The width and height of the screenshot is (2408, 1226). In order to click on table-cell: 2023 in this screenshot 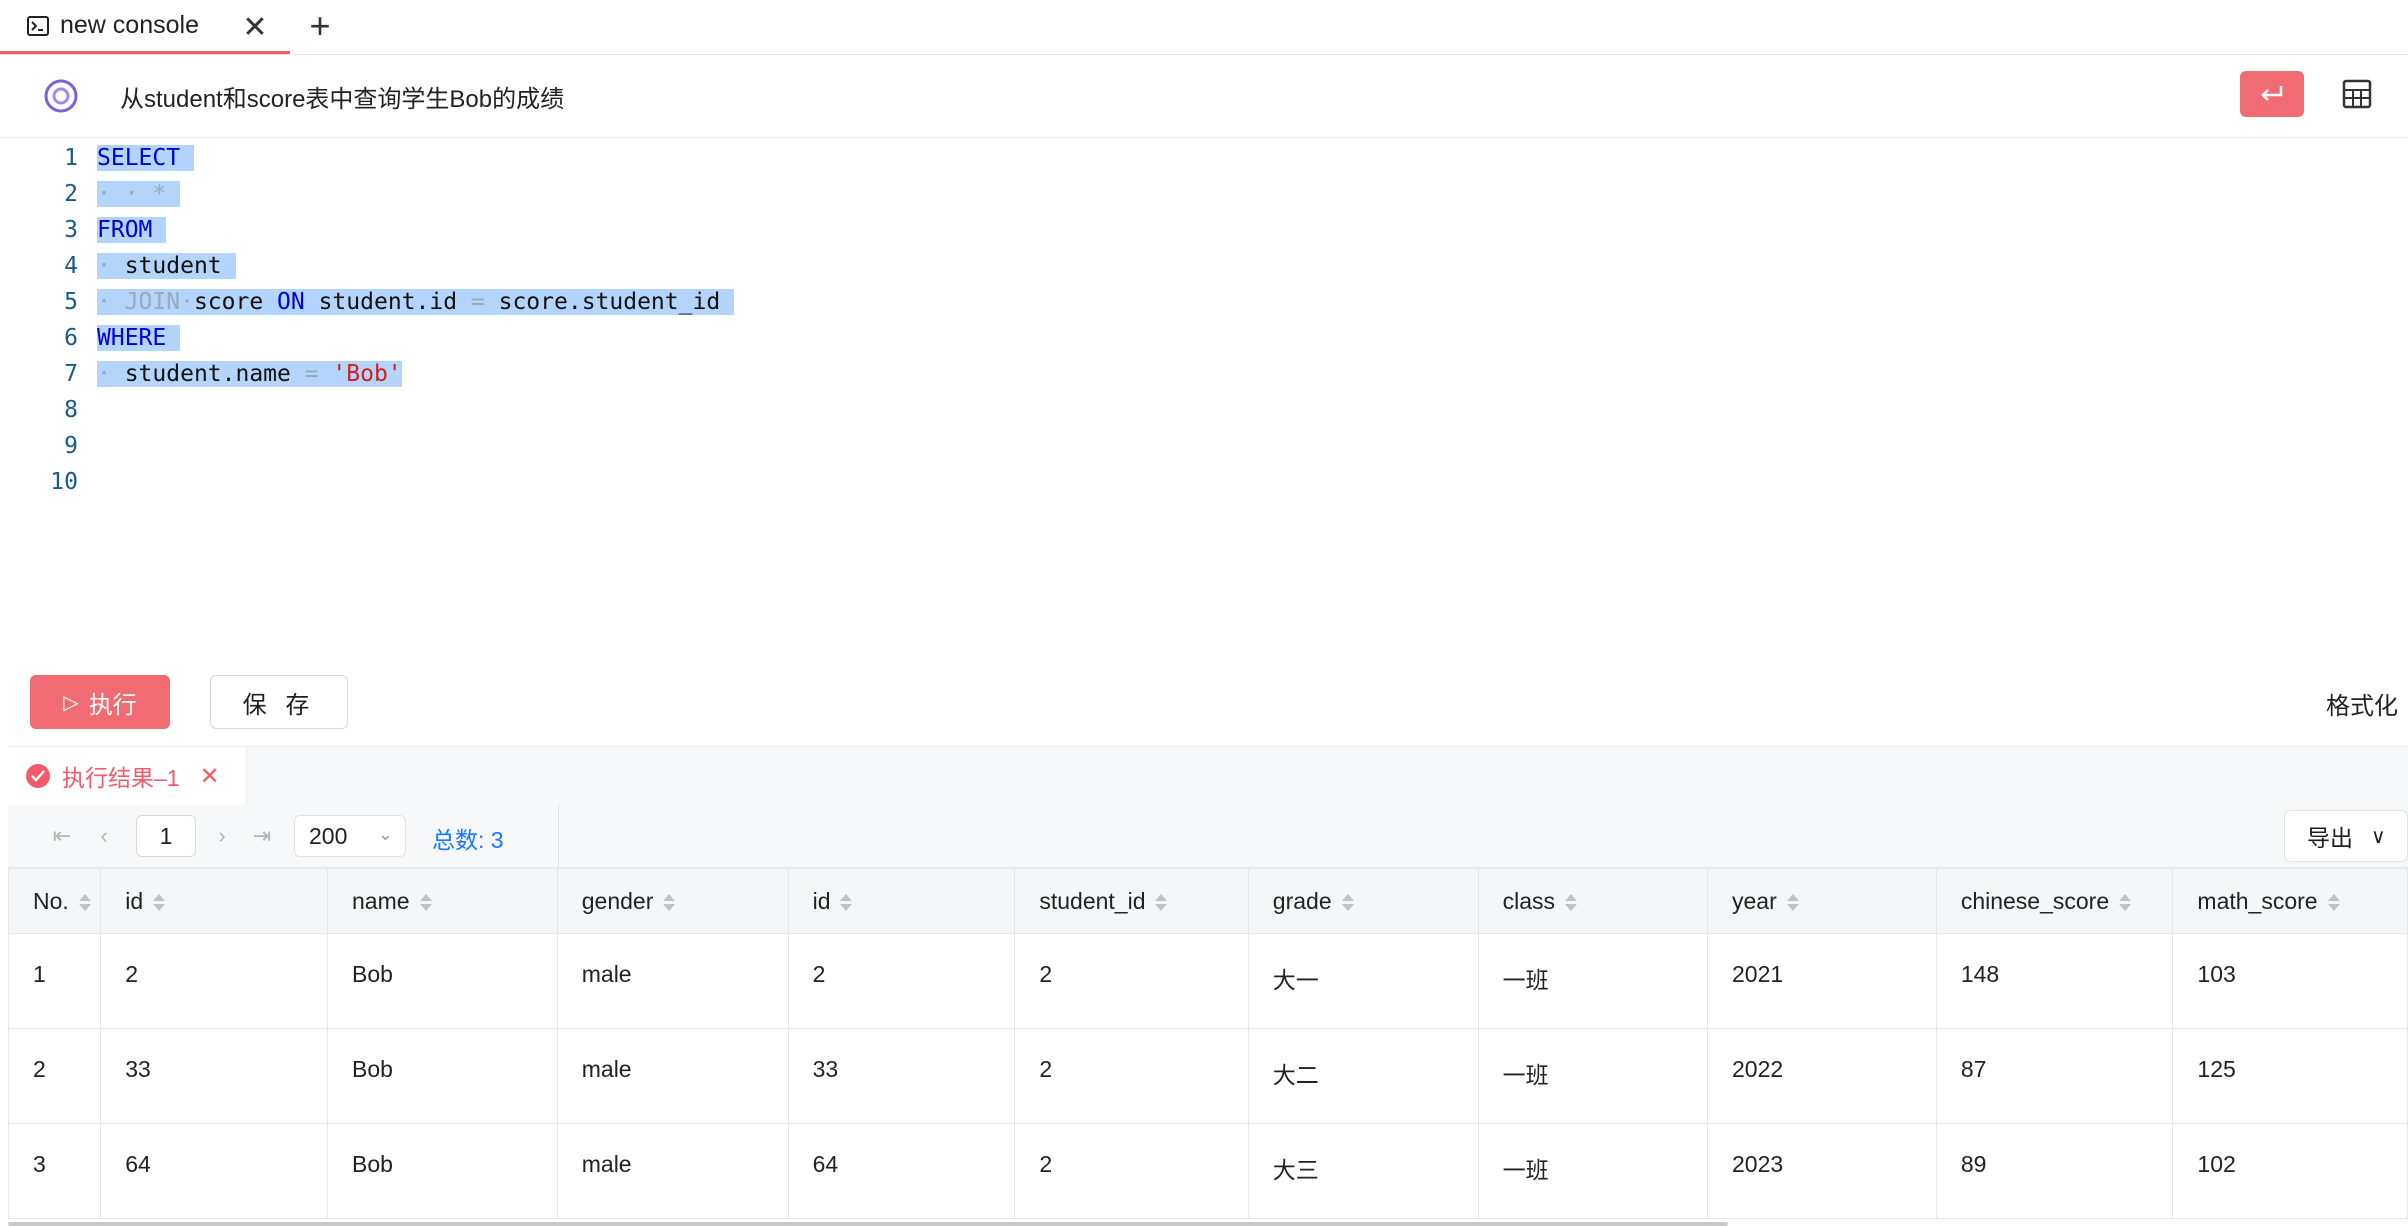, I will do `click(1822, 1171)`.